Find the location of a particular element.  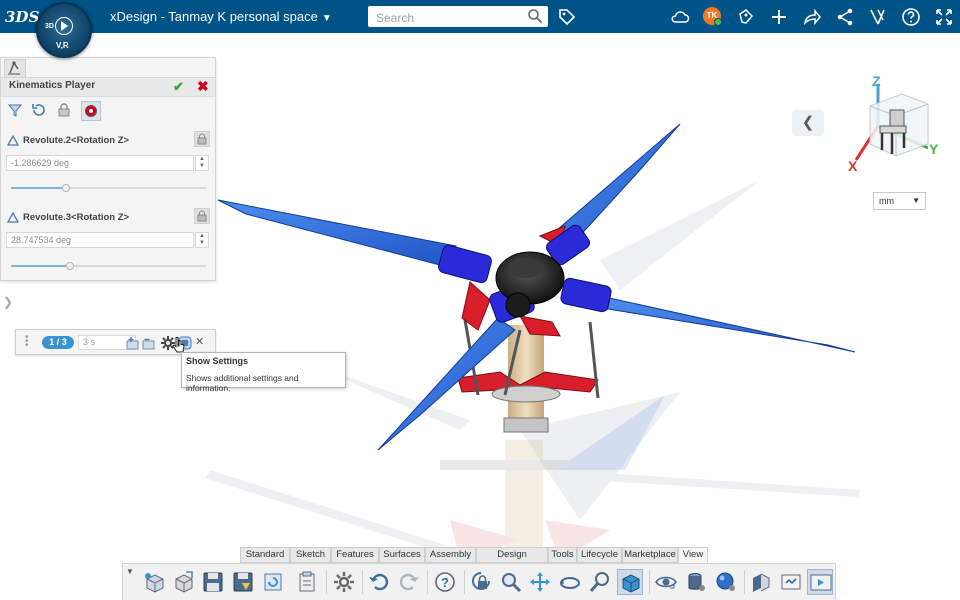

lock-icon is located at coordinates (65, 111).